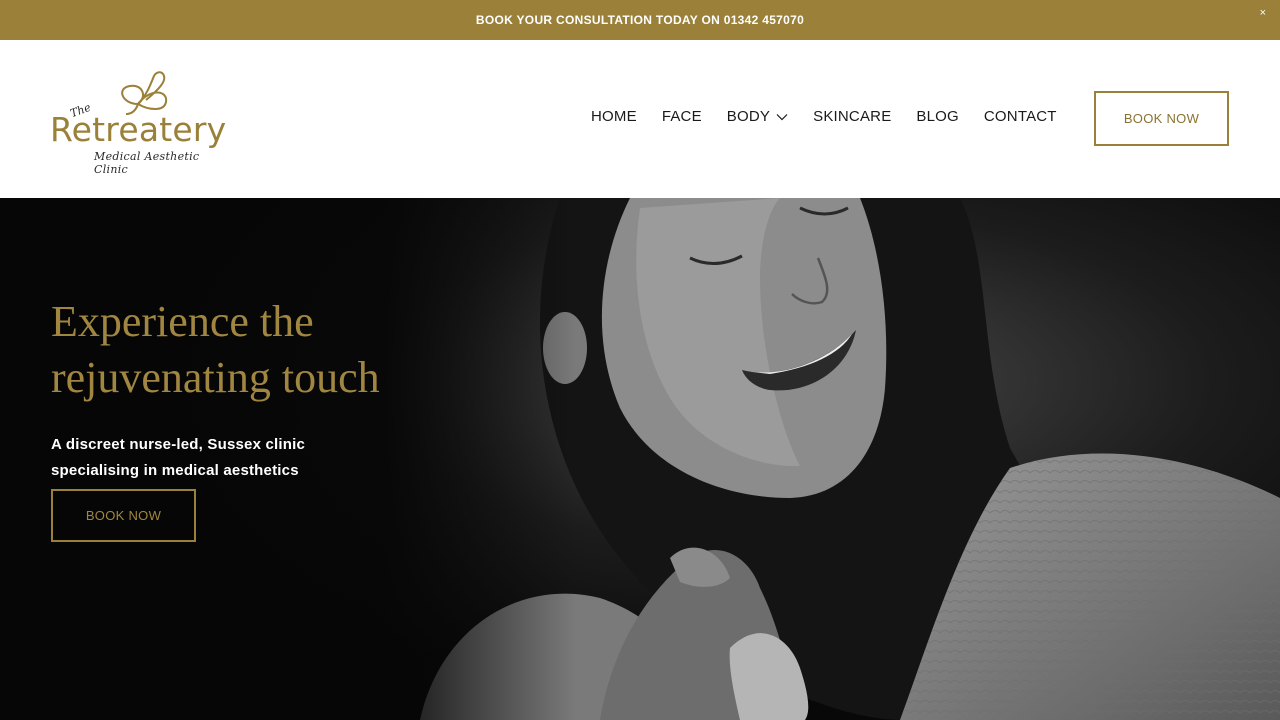  I want to click on nav-item-body: BODY, so click(757, 116).